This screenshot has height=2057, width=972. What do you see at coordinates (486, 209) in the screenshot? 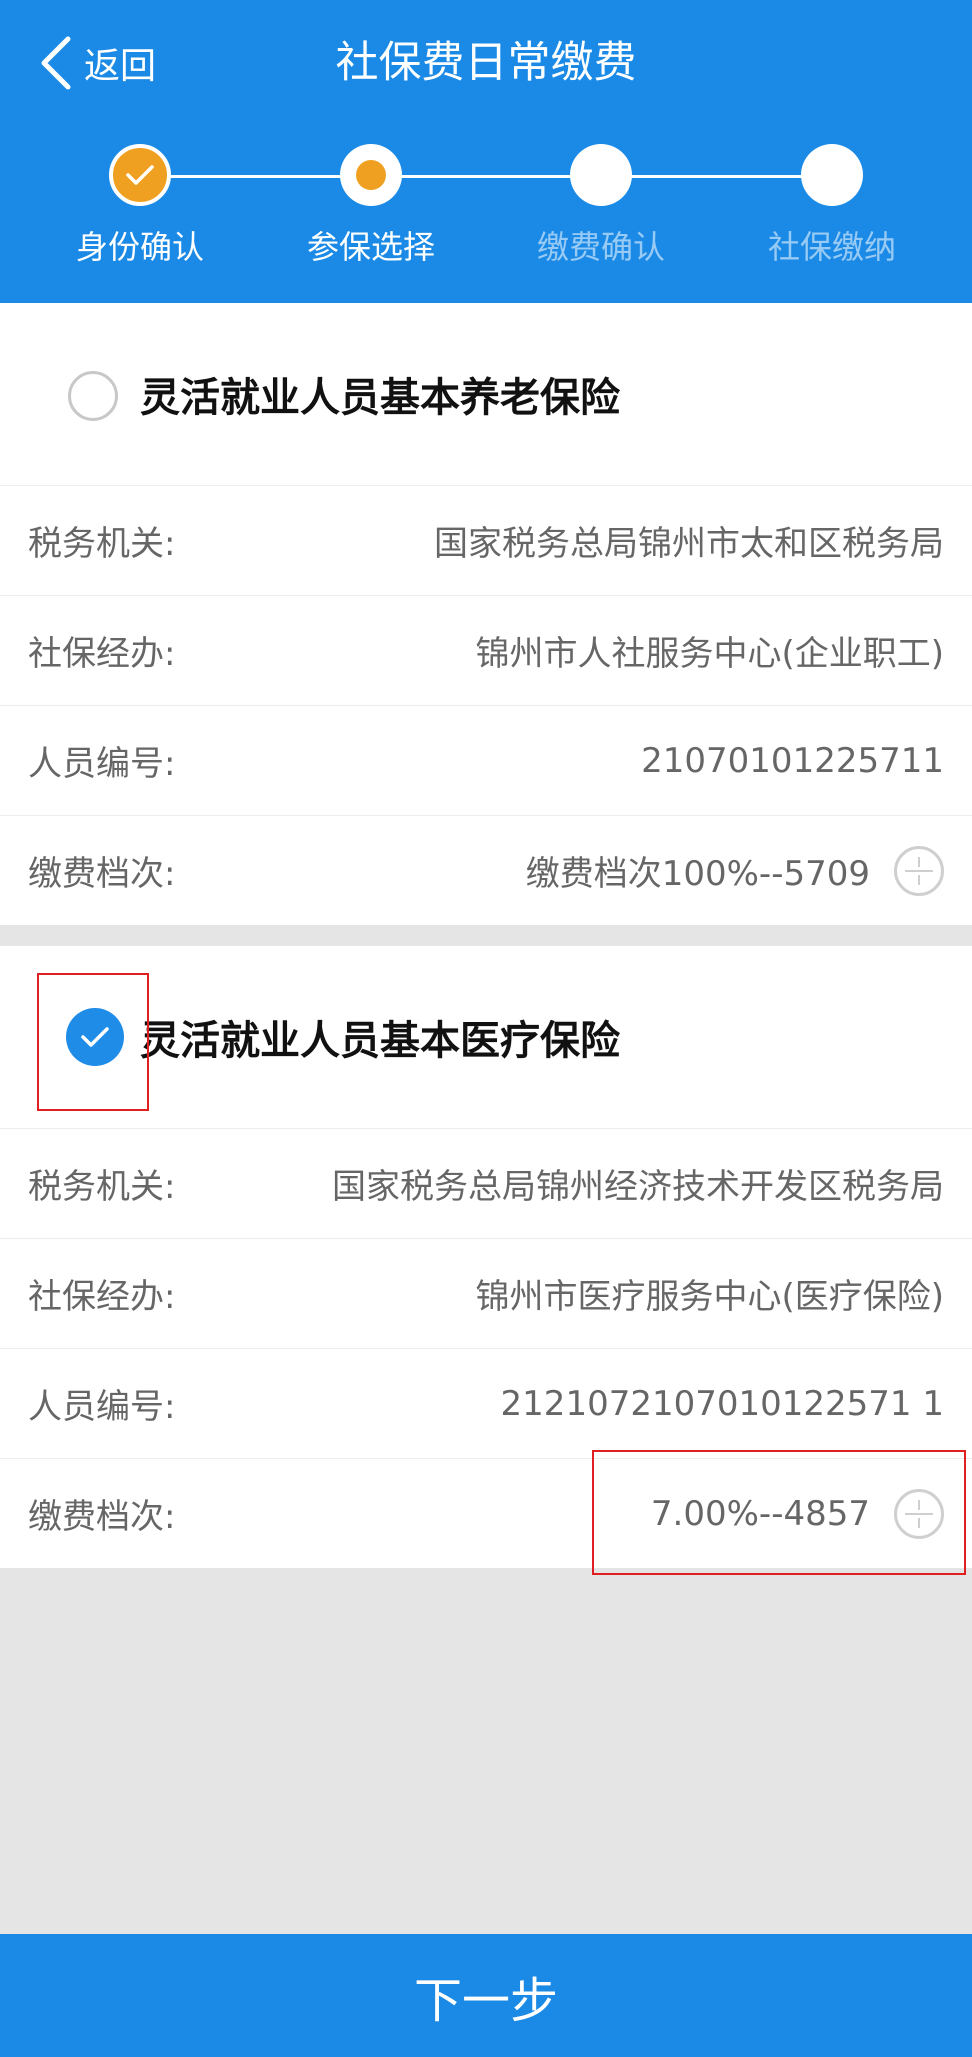
I see `progress-stepper: 身份确认 参保选择 缴费确认 社保缴纳` at bounding box center [486, 209].